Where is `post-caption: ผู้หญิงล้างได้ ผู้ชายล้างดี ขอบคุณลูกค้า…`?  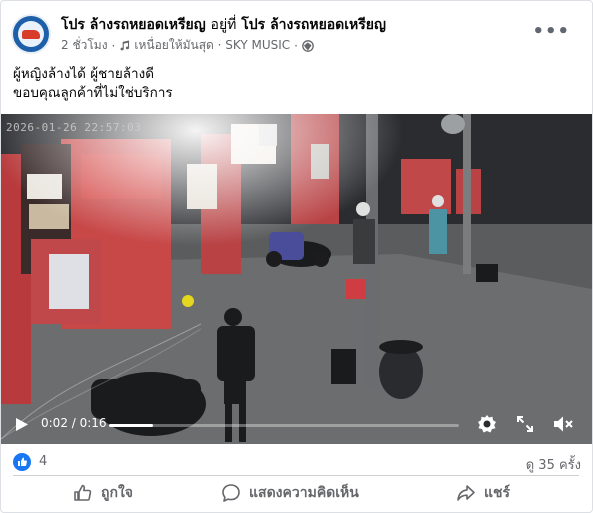 post-caption: ผู้หญิงล้างได้ ผู้ชายล้างดี ขอบคุณลูกค้า… is located at coordinates (93, 84).